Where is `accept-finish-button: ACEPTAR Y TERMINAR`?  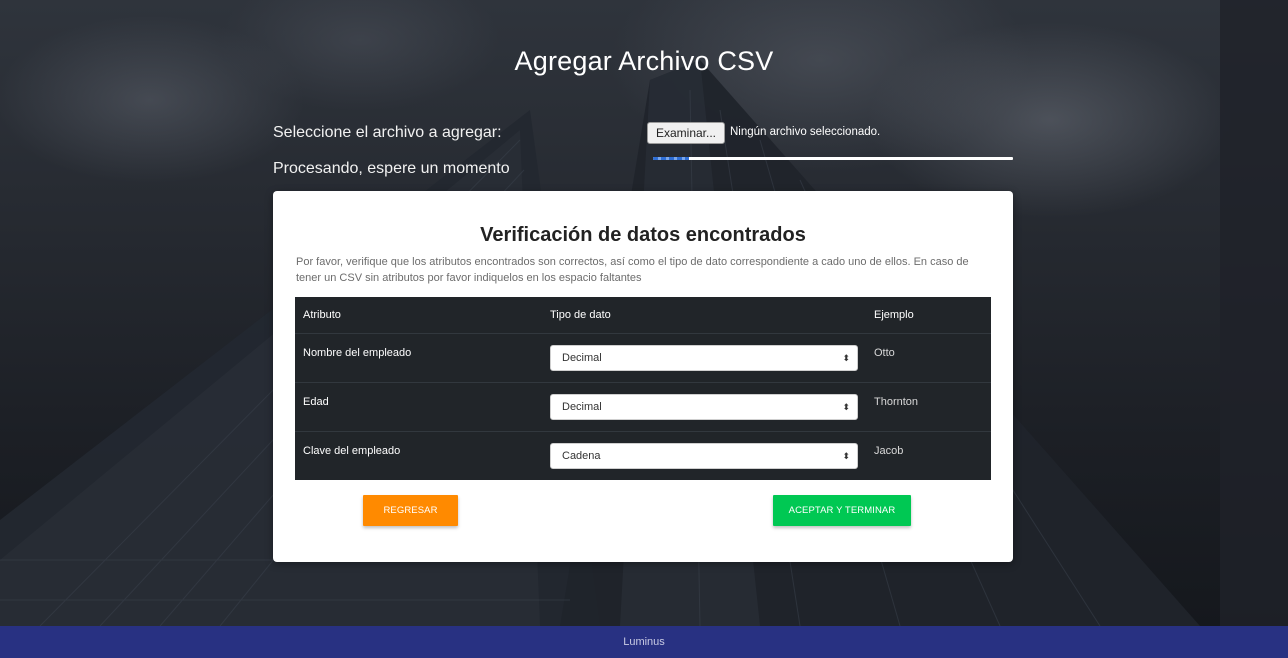 accept-finish-button: ACEPTAR Y TERMINAR is located at coordinates (842, 510).